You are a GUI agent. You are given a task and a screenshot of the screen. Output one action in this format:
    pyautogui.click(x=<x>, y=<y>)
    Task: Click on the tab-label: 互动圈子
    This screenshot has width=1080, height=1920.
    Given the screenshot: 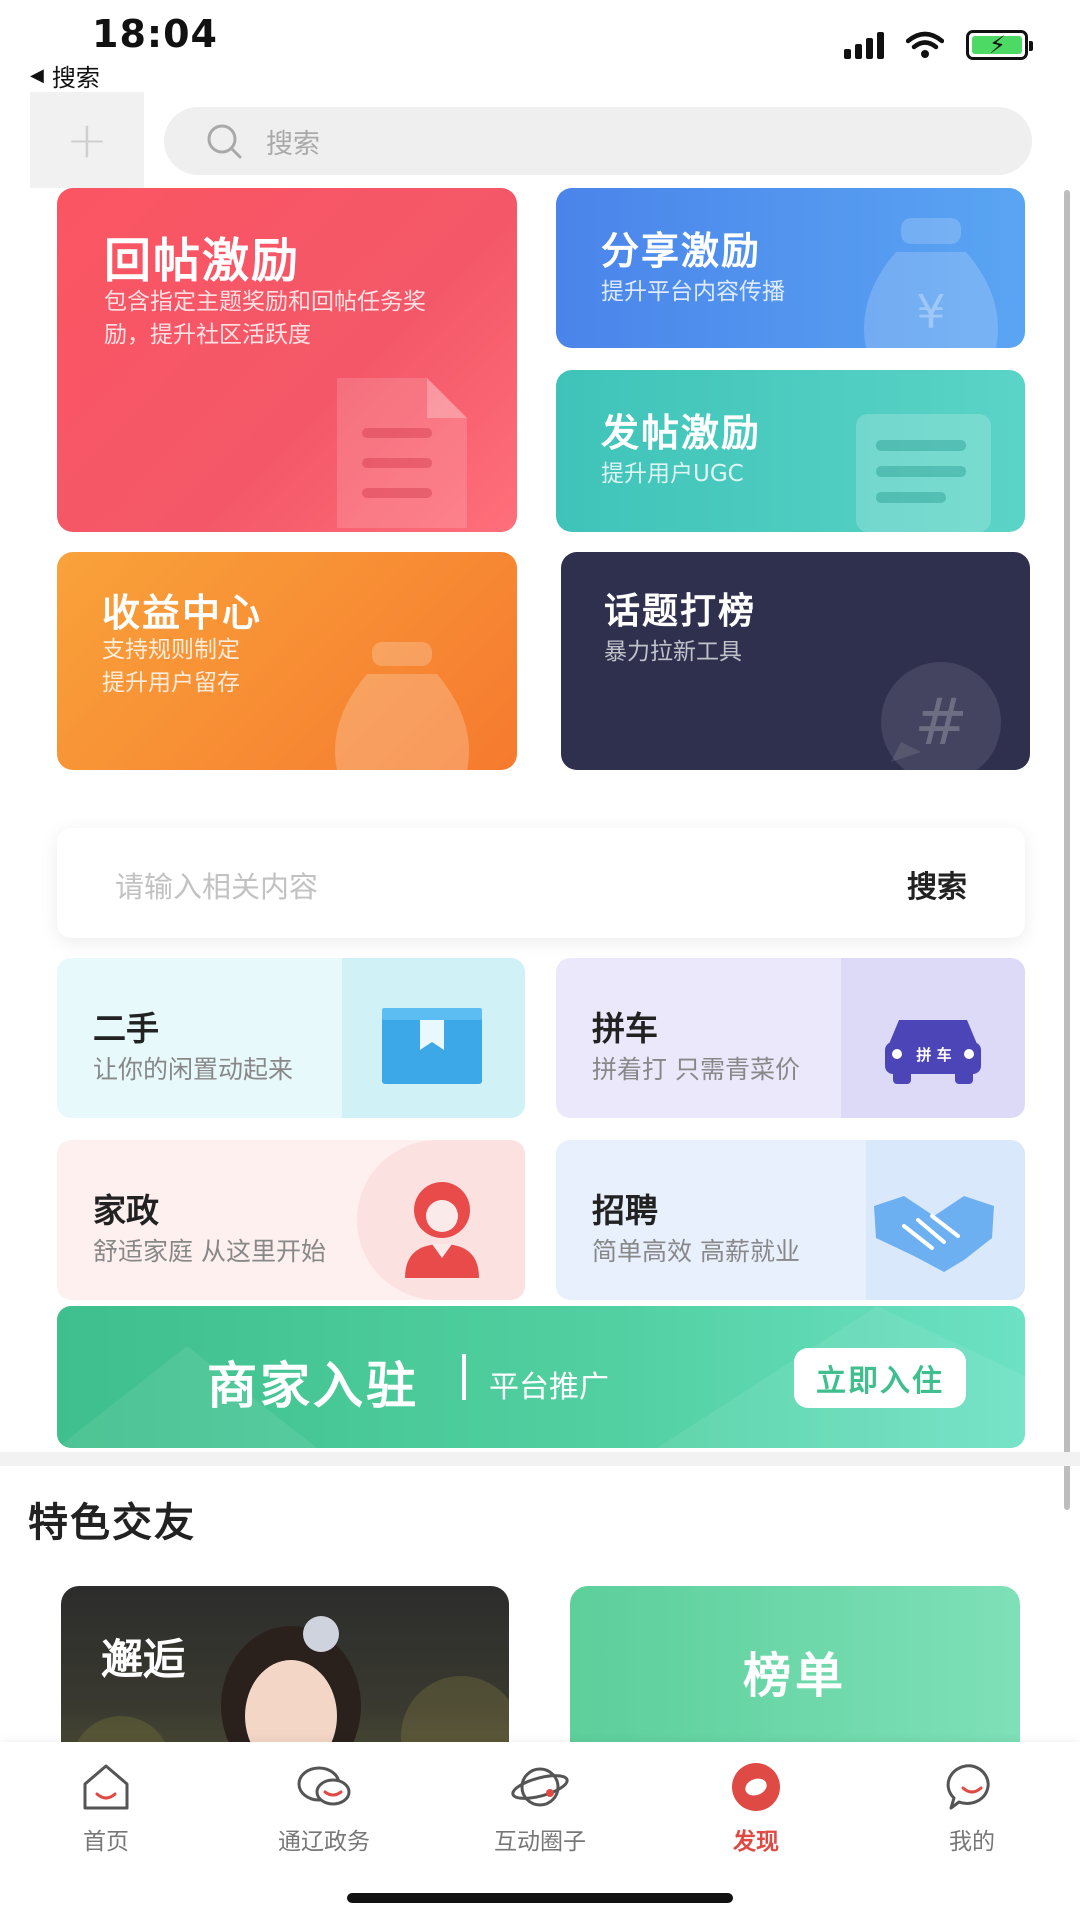 What is the action you would take?
    pyautogui.click(x=540, y=1842)
    